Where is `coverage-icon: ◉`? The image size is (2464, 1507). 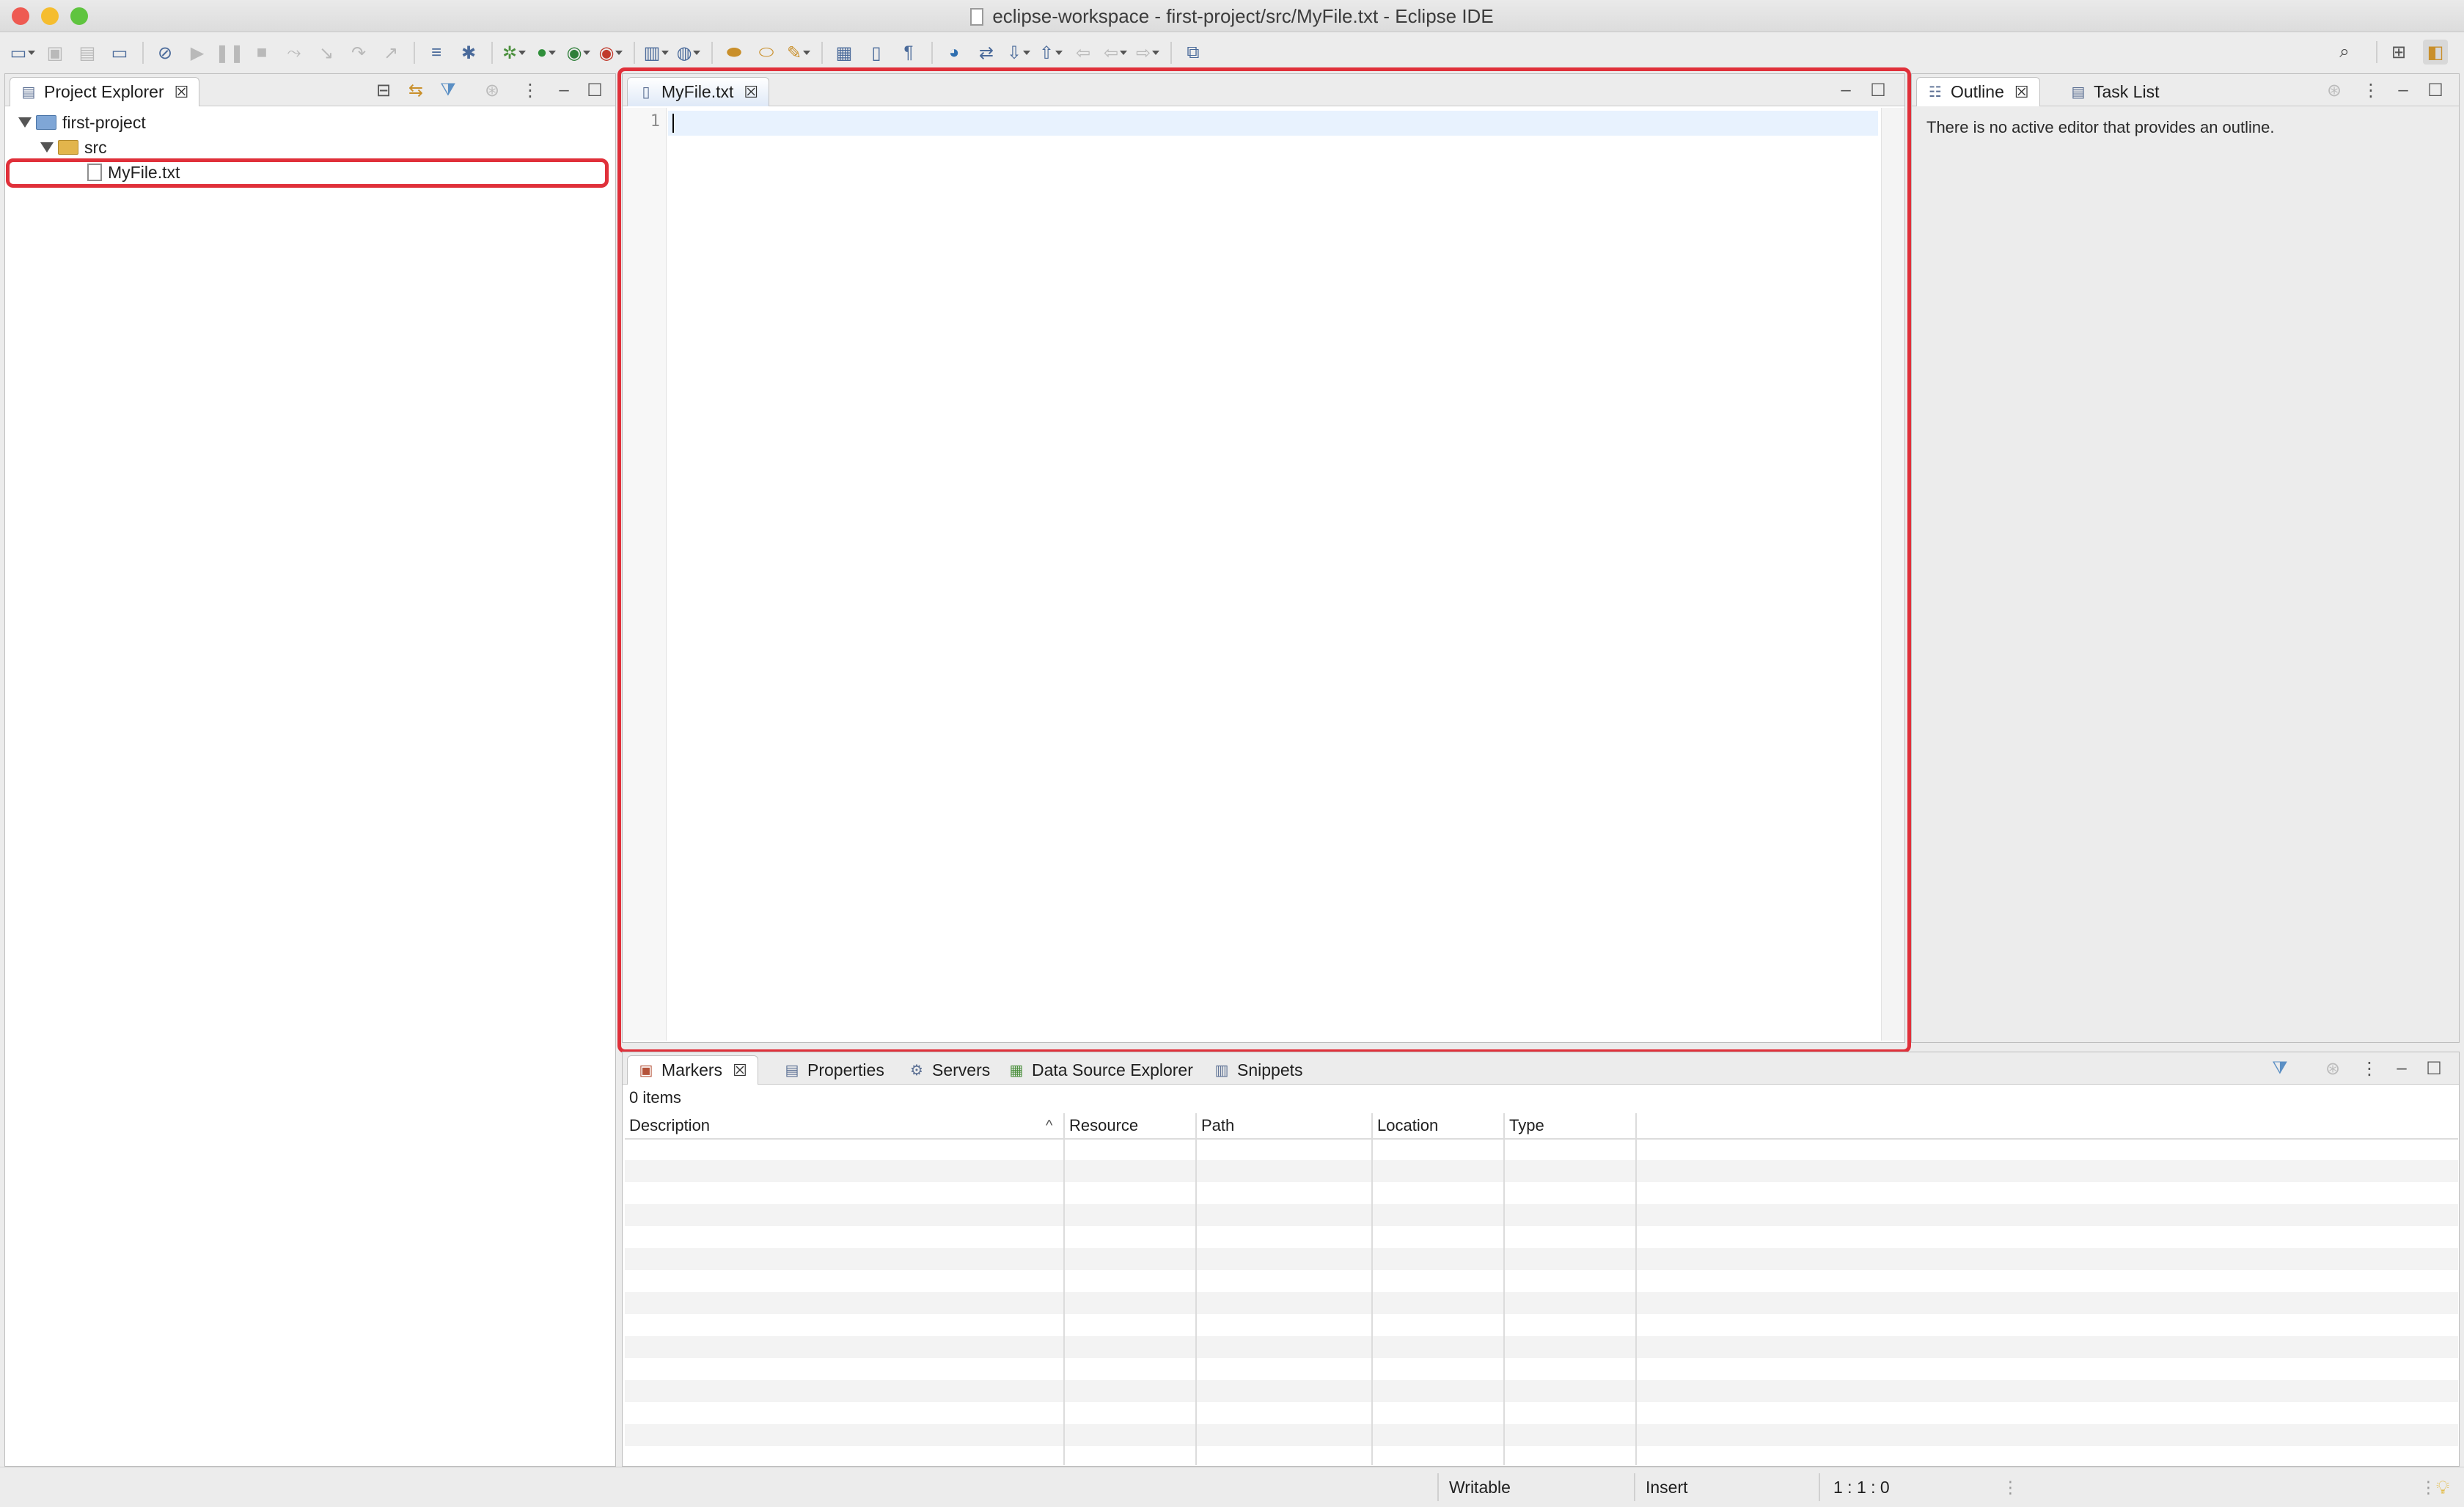 coverage-icon: ◉ is located at coordinates (578, 52).